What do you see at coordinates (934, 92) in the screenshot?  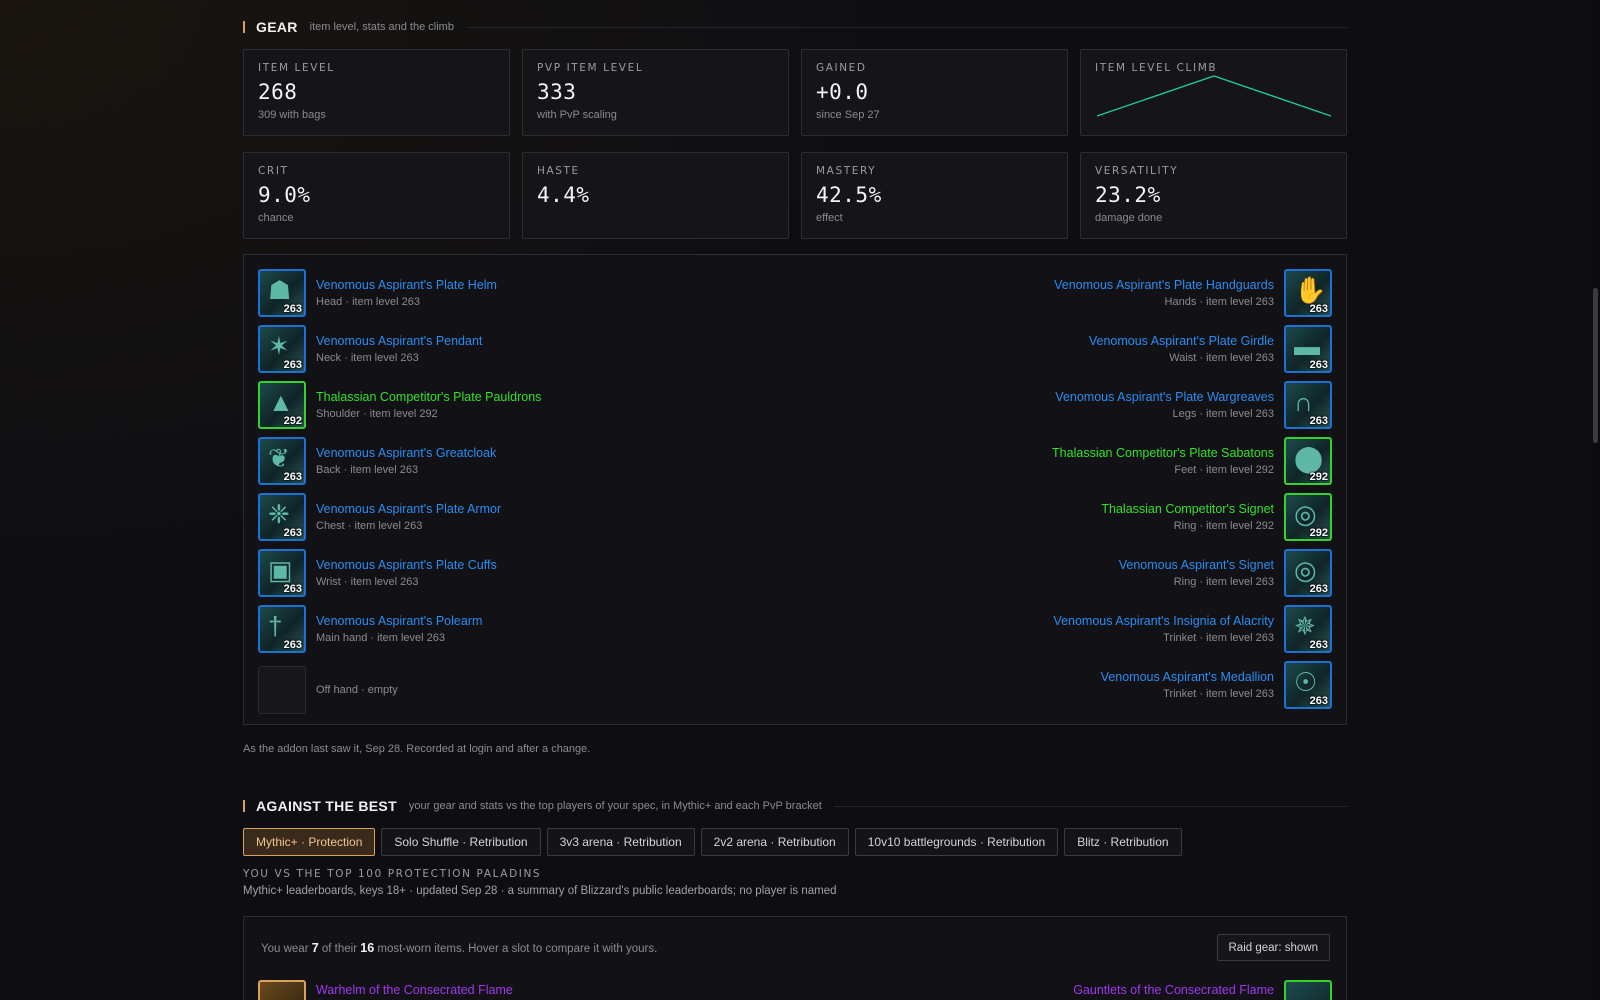 I see `gained-card: GAINED +0.0 since Sep 27` at bounding box center [934, 92].